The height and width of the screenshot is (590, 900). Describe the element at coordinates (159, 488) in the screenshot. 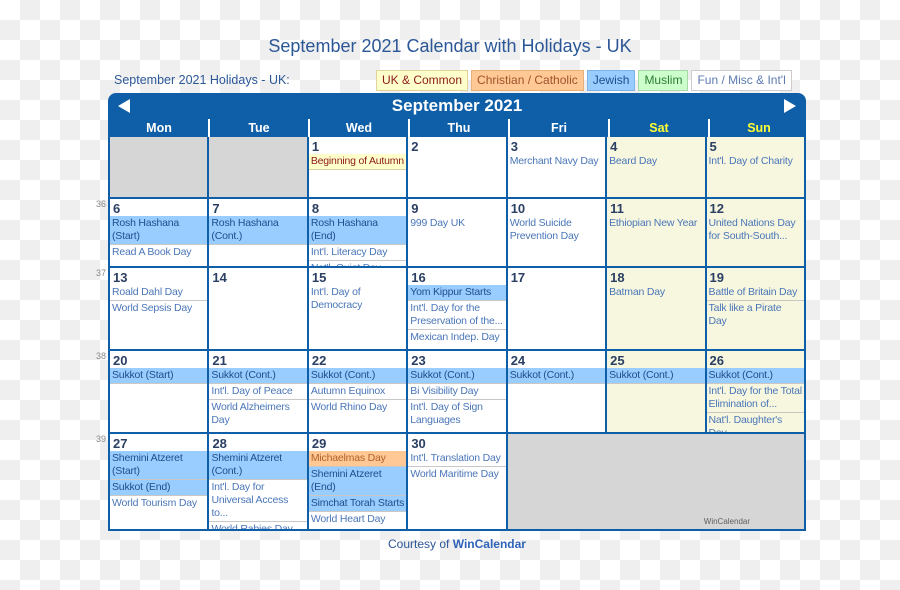

I see `holiday-event: Sukkot (End)` at that location.